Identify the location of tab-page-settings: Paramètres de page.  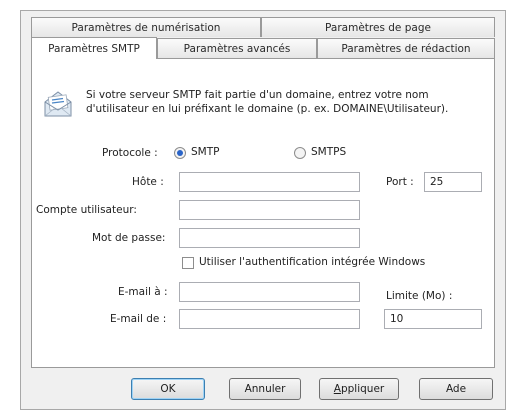
(378, 27).